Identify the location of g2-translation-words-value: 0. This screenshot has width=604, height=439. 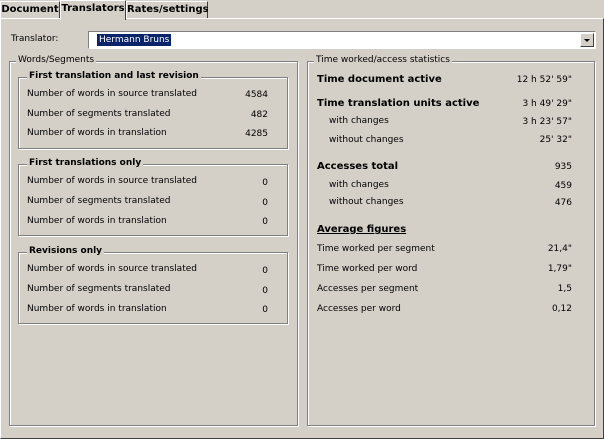
(265, 222).